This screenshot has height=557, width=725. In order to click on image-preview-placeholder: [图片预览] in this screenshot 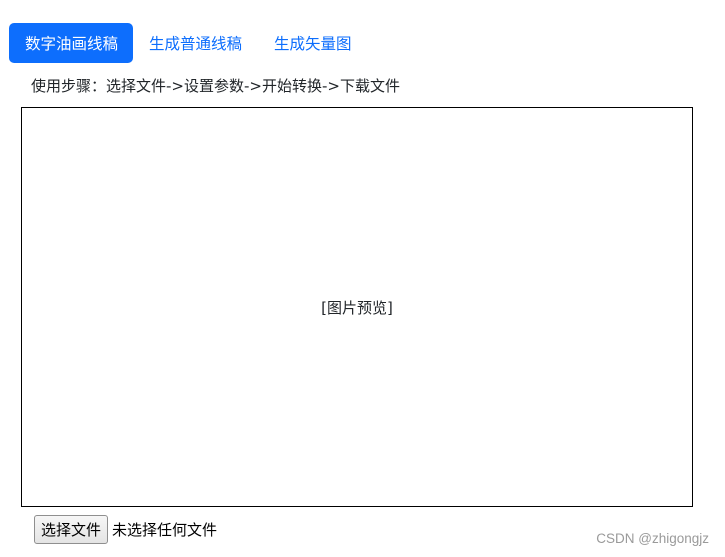, I will do `click(357, 307)`.